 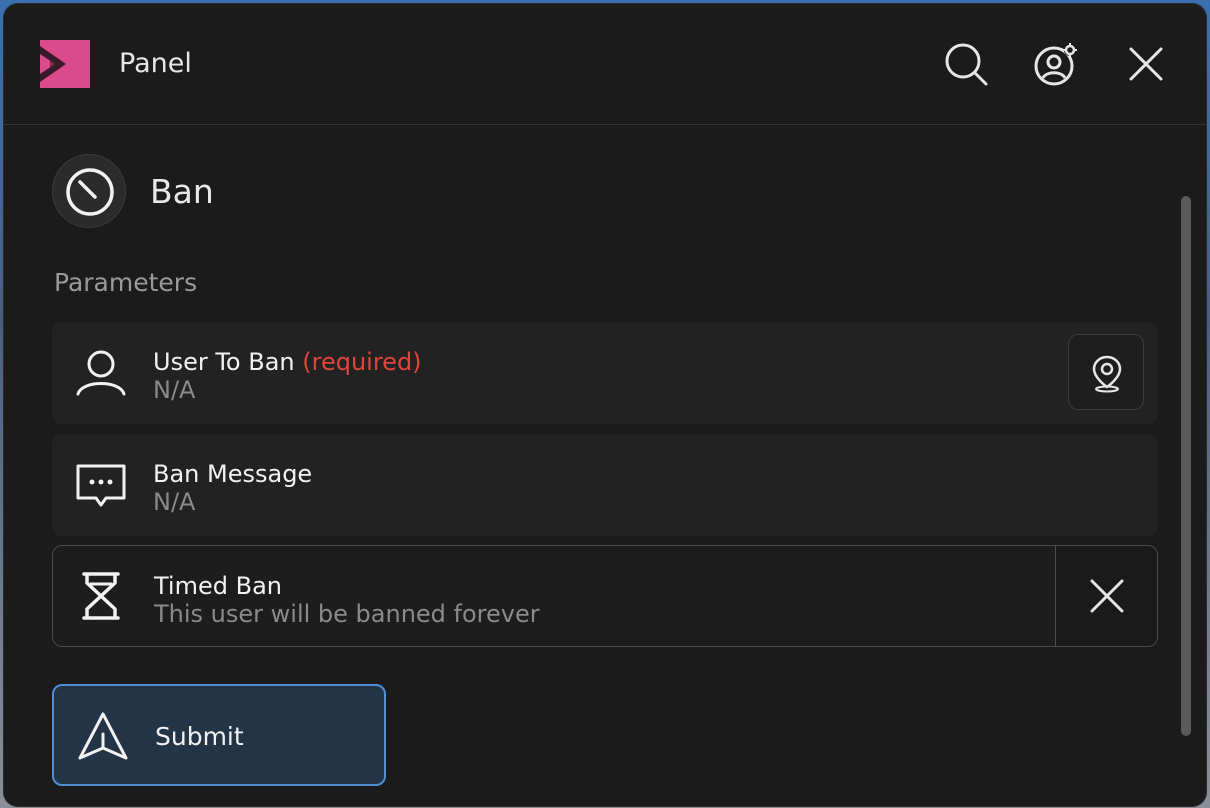 What do you see at coordinates (362, 362) in the screenshot?
I see `required-indicator: (required)` at bounding box center [362, 362].